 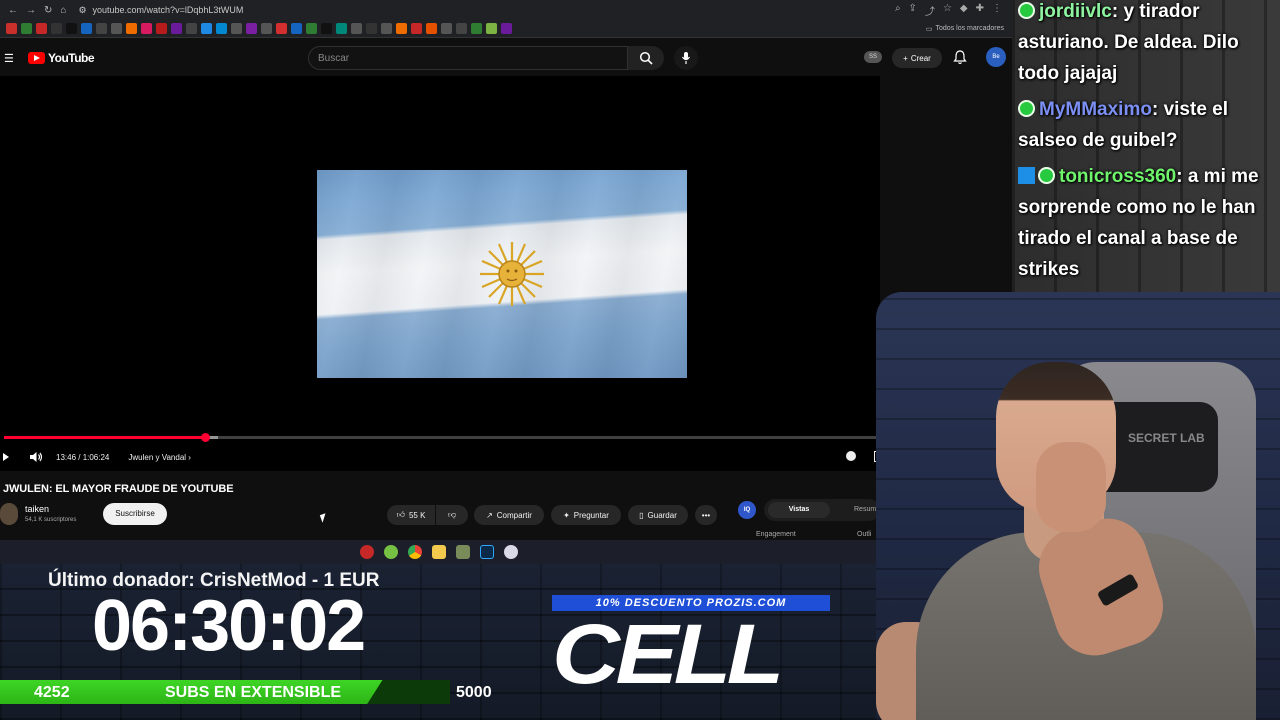 I want to click on save-button: ▯ Guardar, so click(x=658, y=515).